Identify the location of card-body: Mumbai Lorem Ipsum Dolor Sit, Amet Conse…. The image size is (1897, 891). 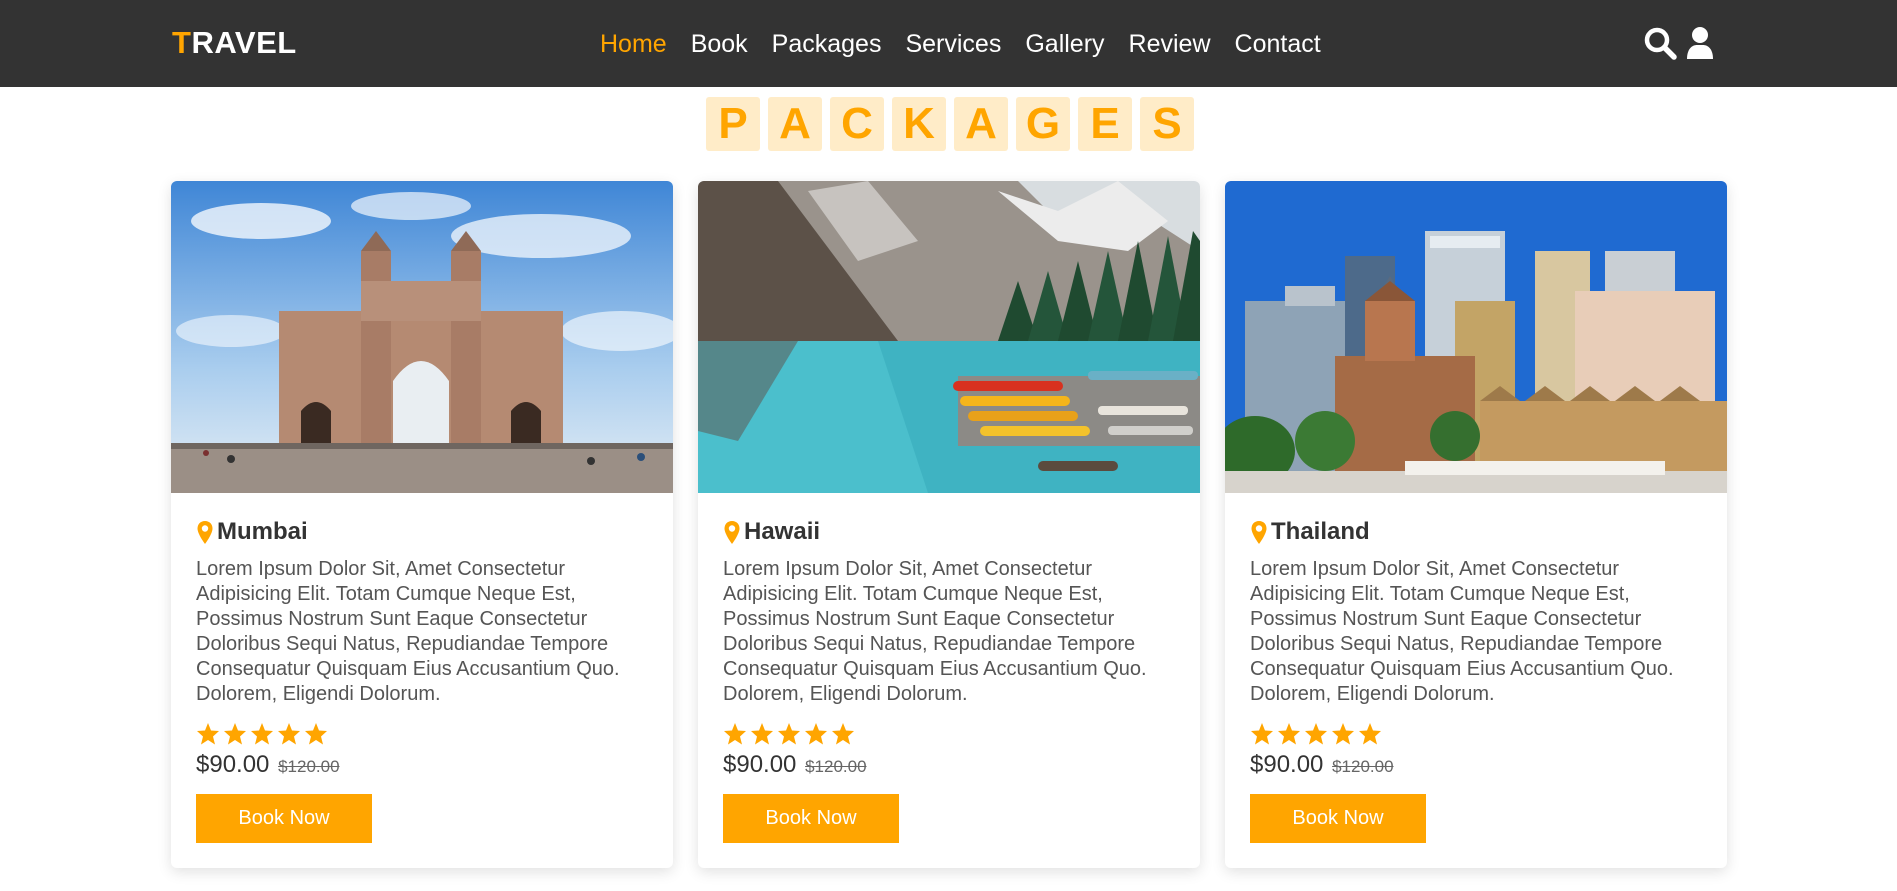
(422, 680).